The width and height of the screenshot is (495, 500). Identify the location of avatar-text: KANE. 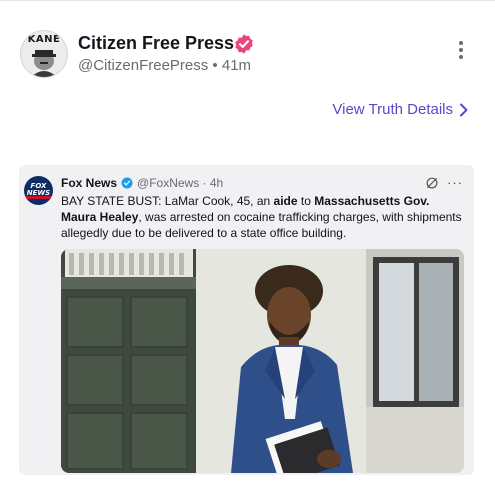
(44, 39).